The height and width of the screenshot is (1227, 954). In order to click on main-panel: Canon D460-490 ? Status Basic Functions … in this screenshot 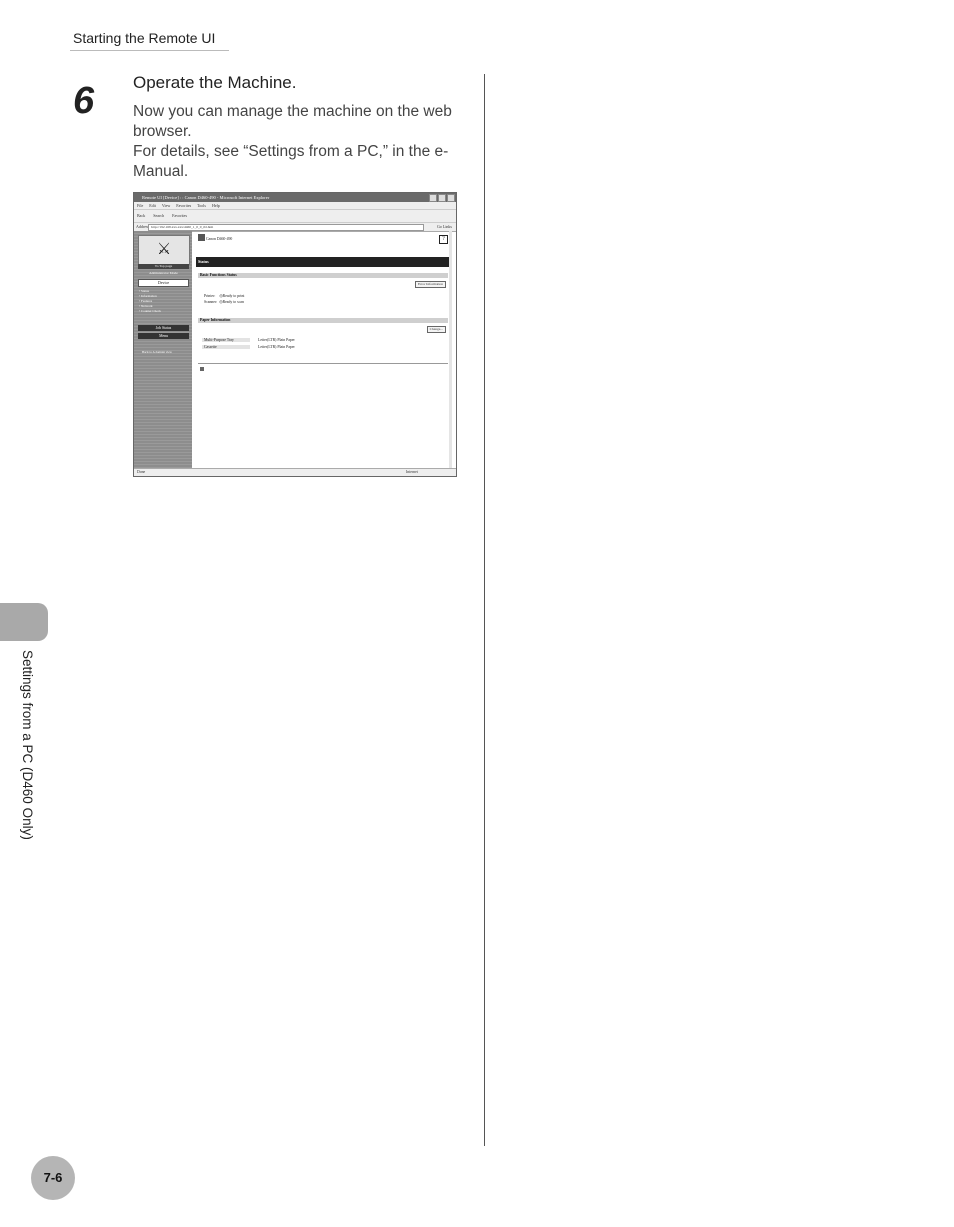, I will do `click(323, 350)`.